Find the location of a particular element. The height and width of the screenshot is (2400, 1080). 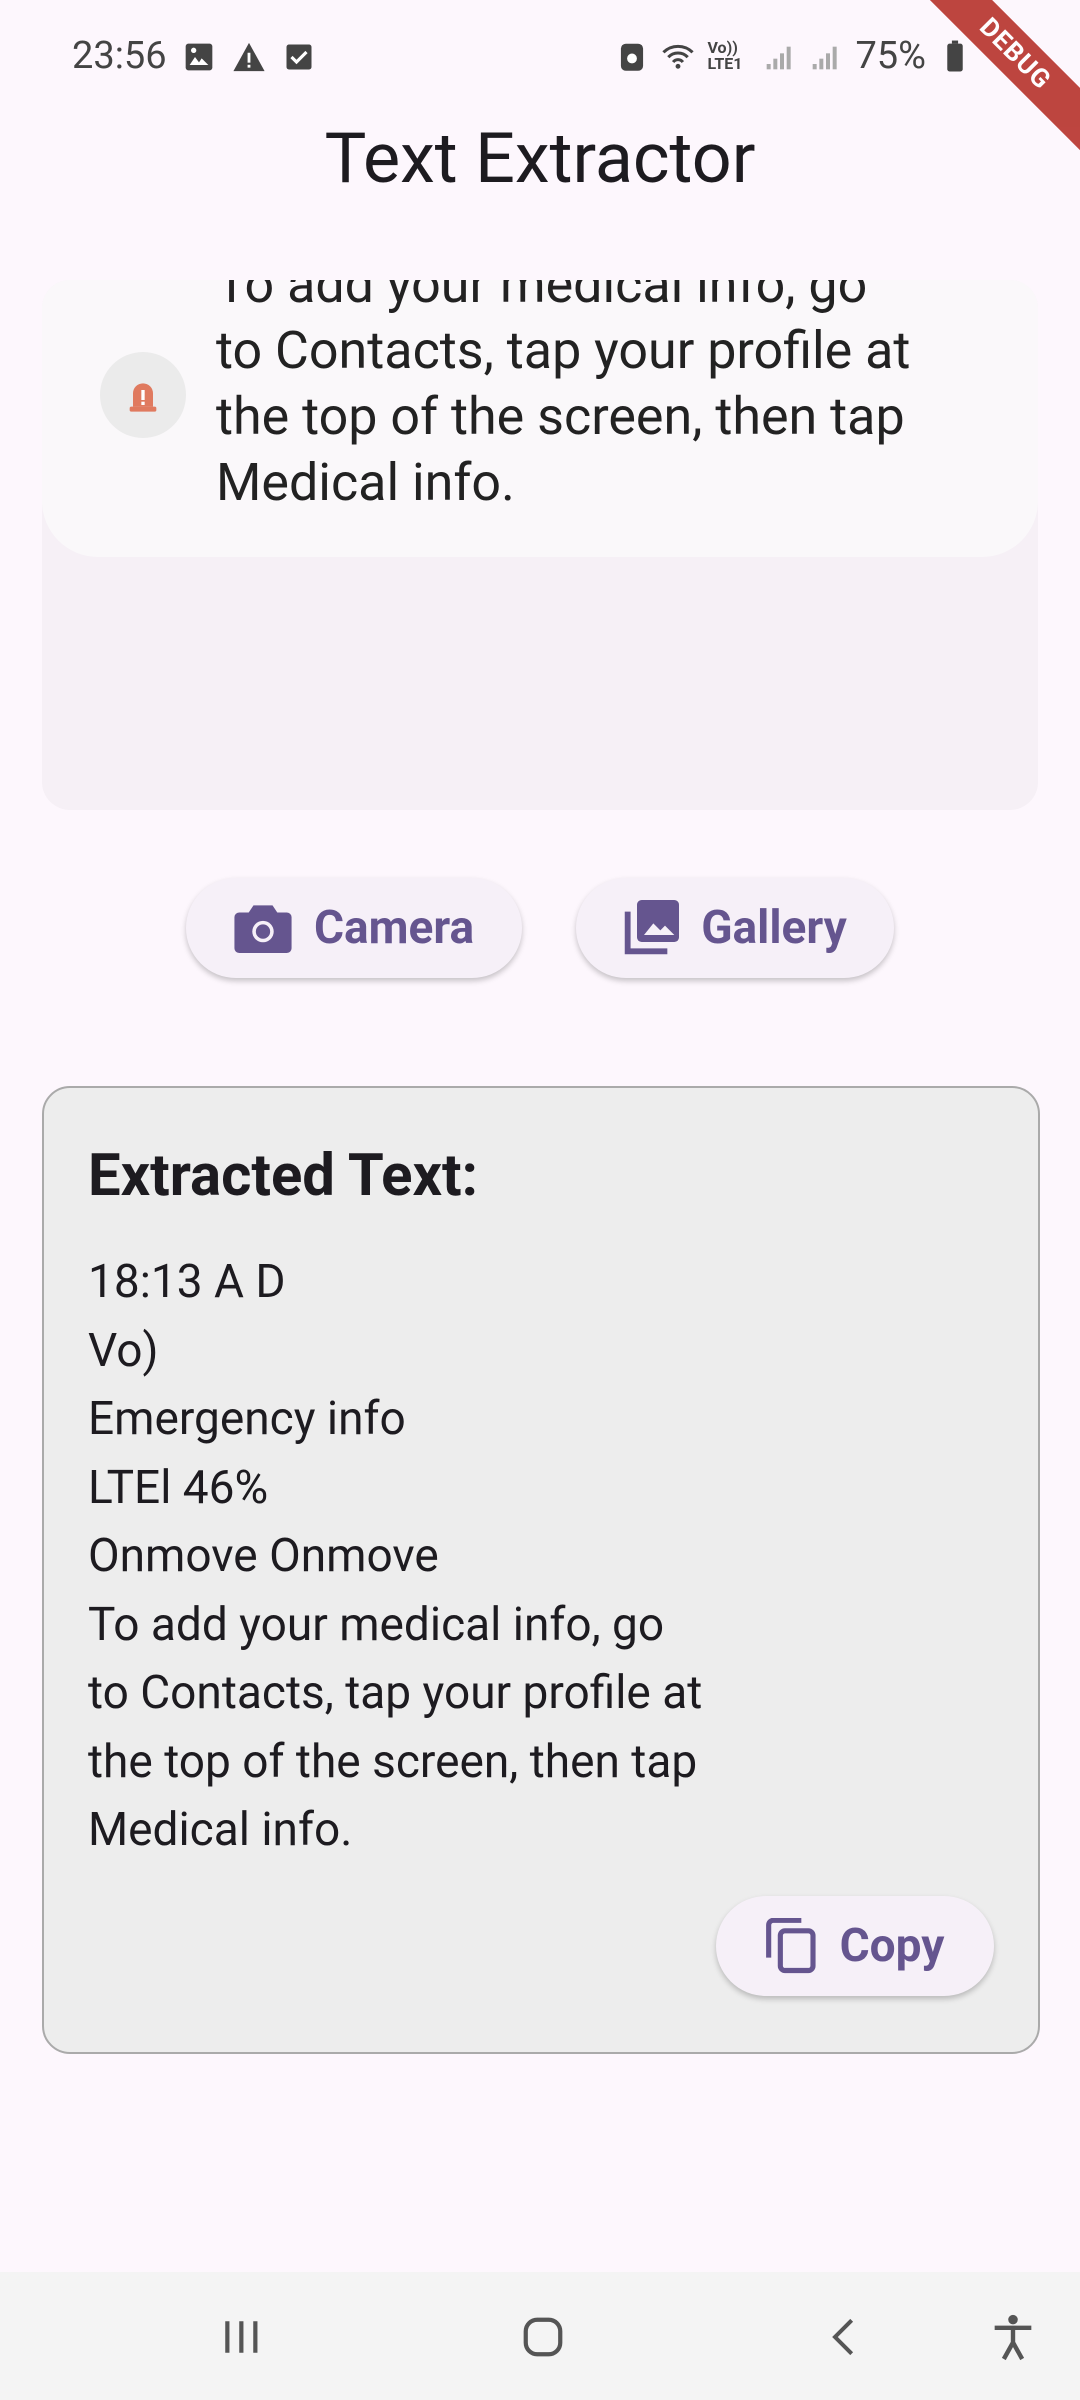

extracted-line: to Contacts, tap your profile at is located at coordinates (395, 1693).